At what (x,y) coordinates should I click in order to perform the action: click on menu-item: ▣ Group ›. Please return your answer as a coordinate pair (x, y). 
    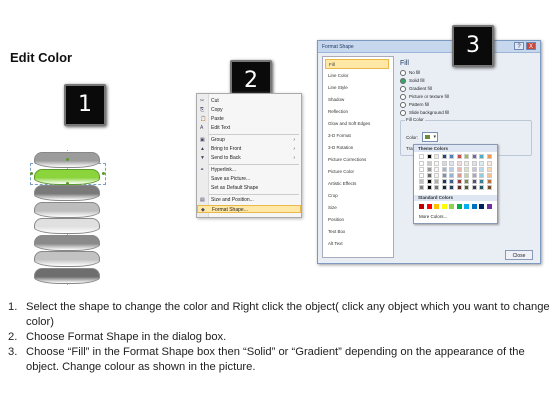
    Looking at the image, I should click on (249, 140).